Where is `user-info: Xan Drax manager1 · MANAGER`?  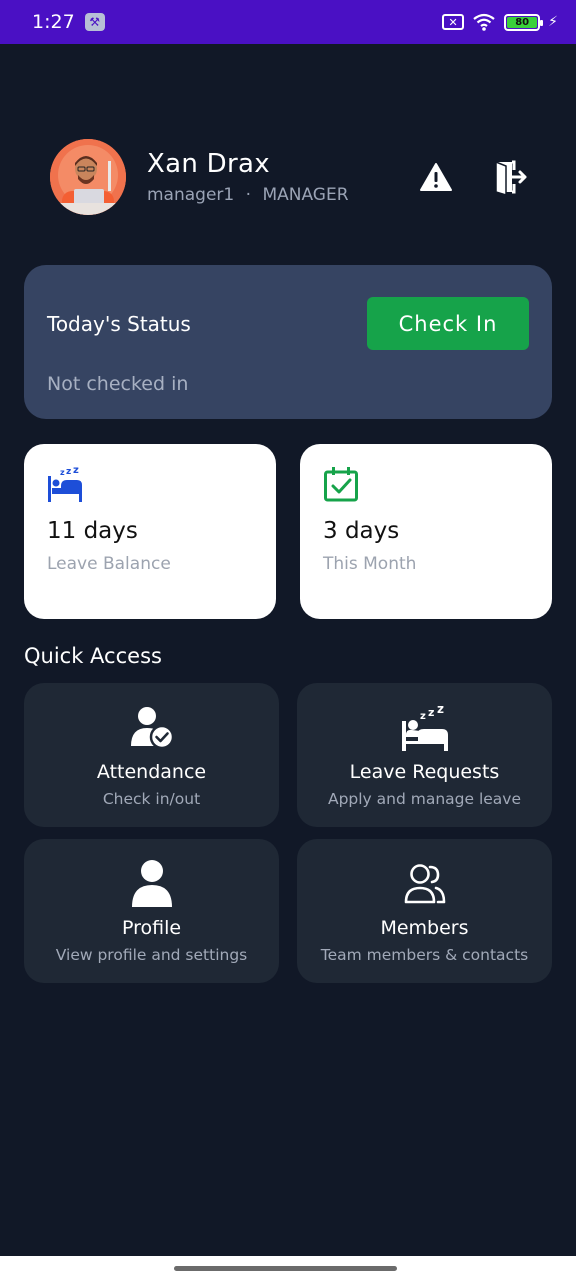 user-info: Xan Drax manager1 · MANAGER is located at coordinates (248, 177).